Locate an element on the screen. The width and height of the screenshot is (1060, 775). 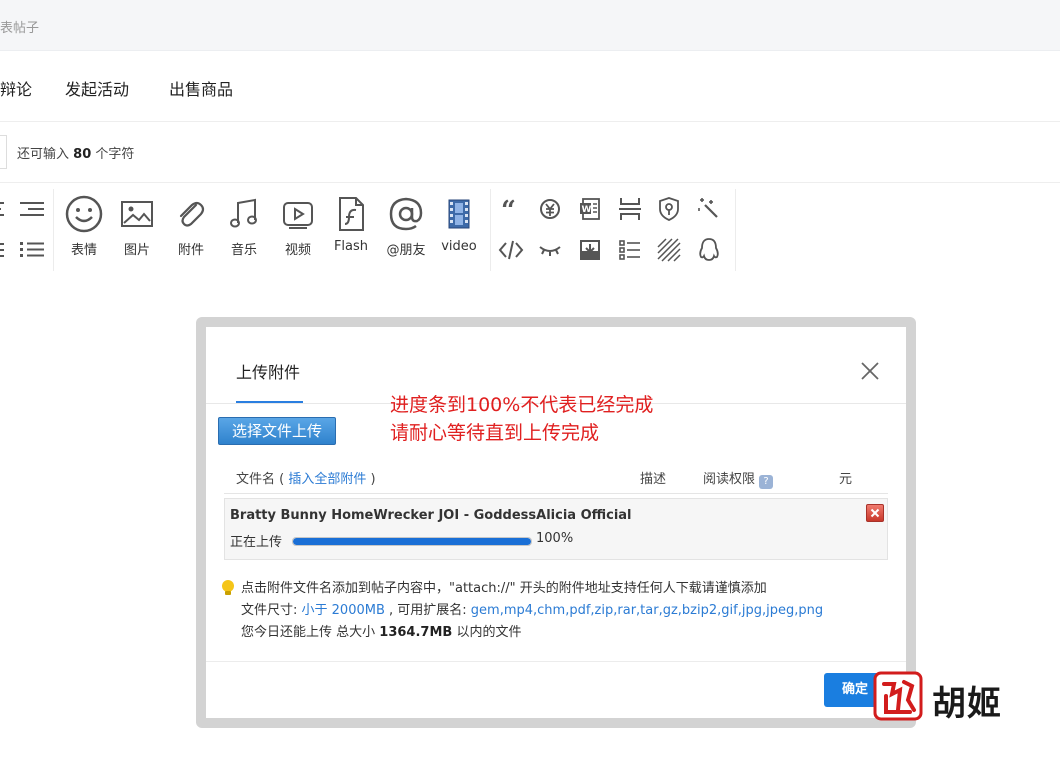
title-input is located at coordinates (3, 152).